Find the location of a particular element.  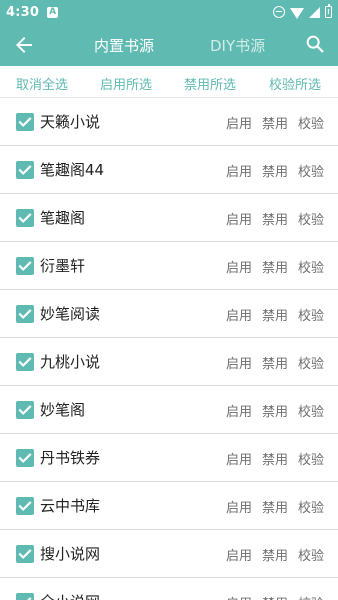

search-button is located at coordinates (315, 44).